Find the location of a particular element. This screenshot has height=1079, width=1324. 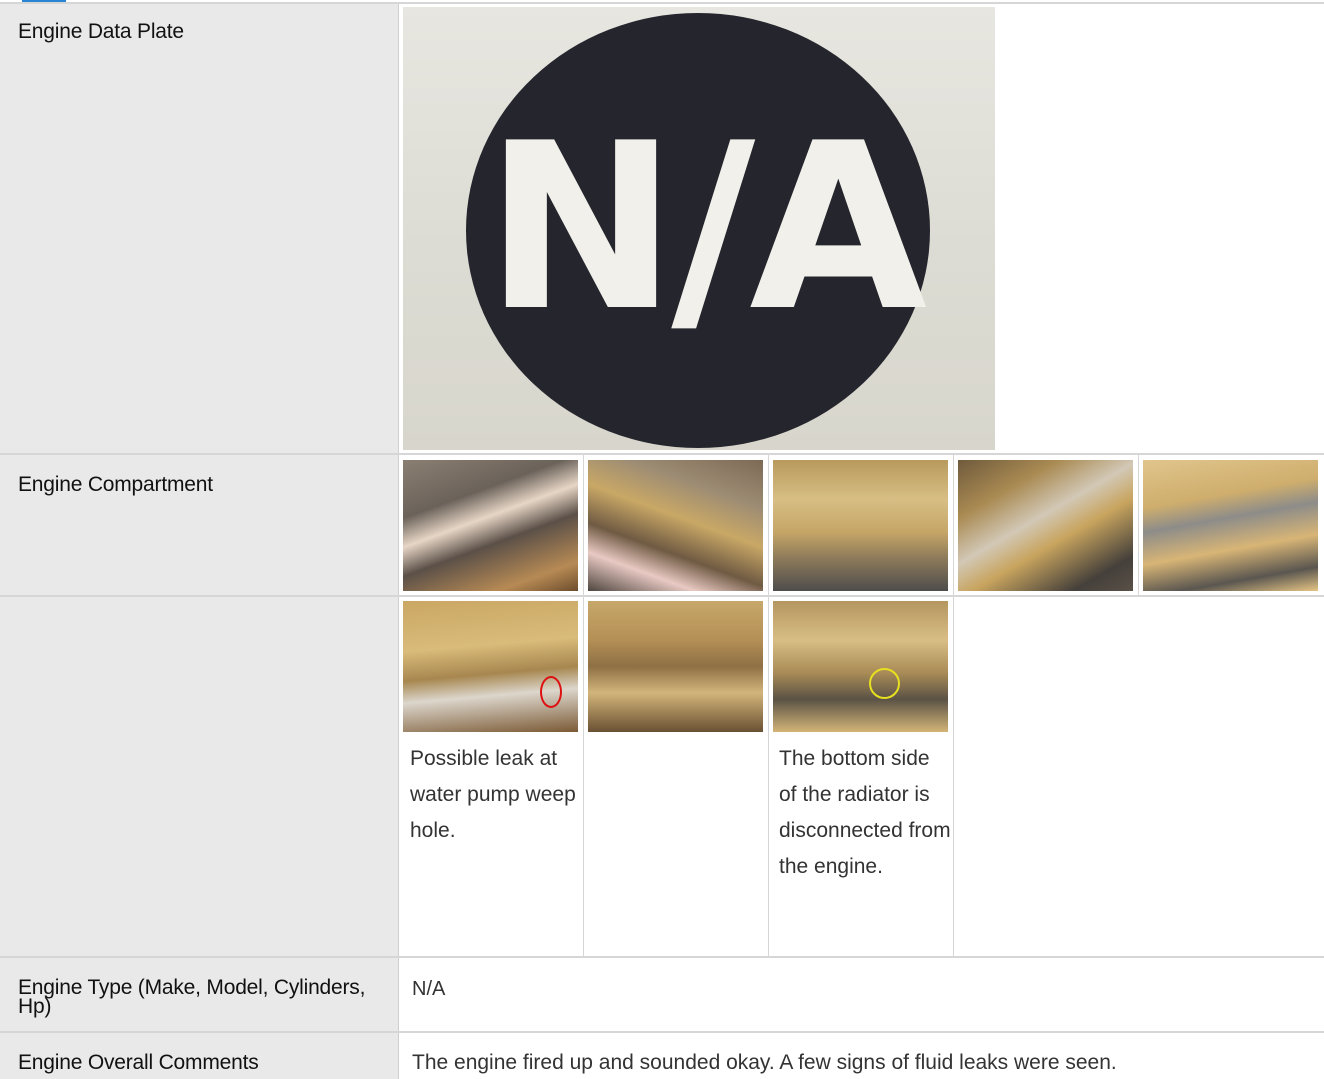

row-label: Engine Compartment is located at coordinates (115, 484).